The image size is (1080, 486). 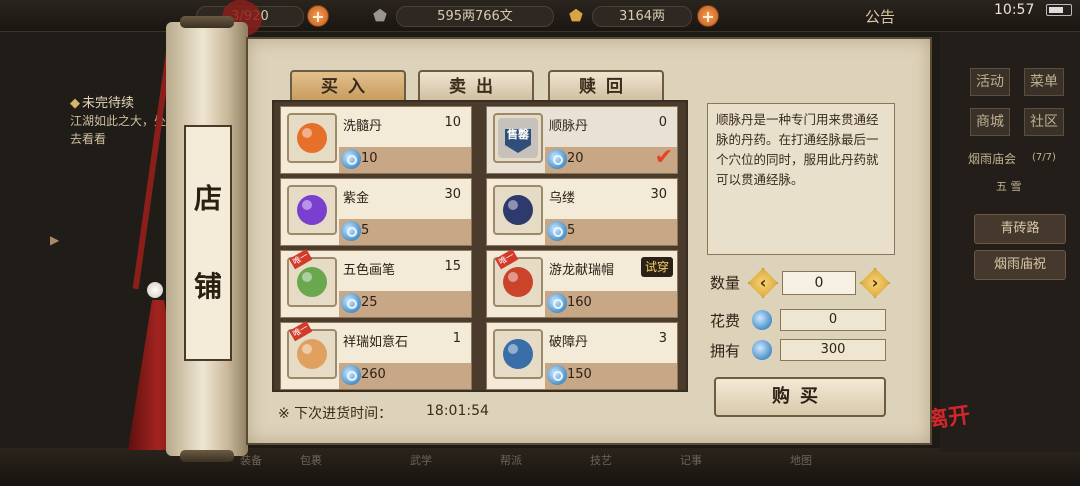 I want to click on bottom-menu-item: 地图, so click(x=801, y=467).